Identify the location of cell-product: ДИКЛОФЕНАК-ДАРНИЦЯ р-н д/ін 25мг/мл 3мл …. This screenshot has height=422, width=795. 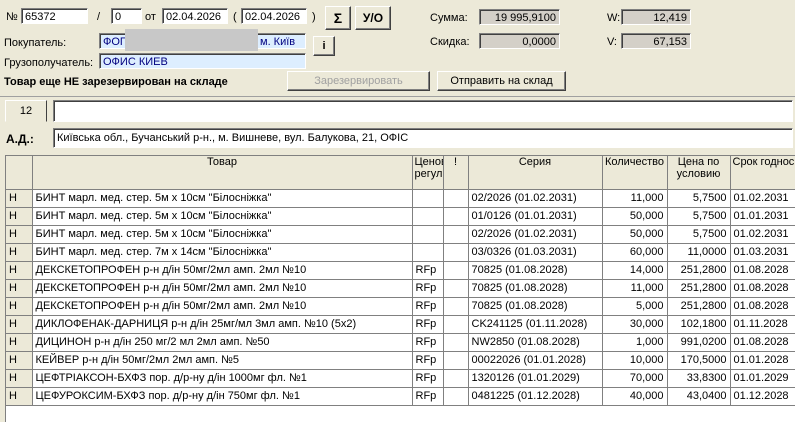
(222, 324).